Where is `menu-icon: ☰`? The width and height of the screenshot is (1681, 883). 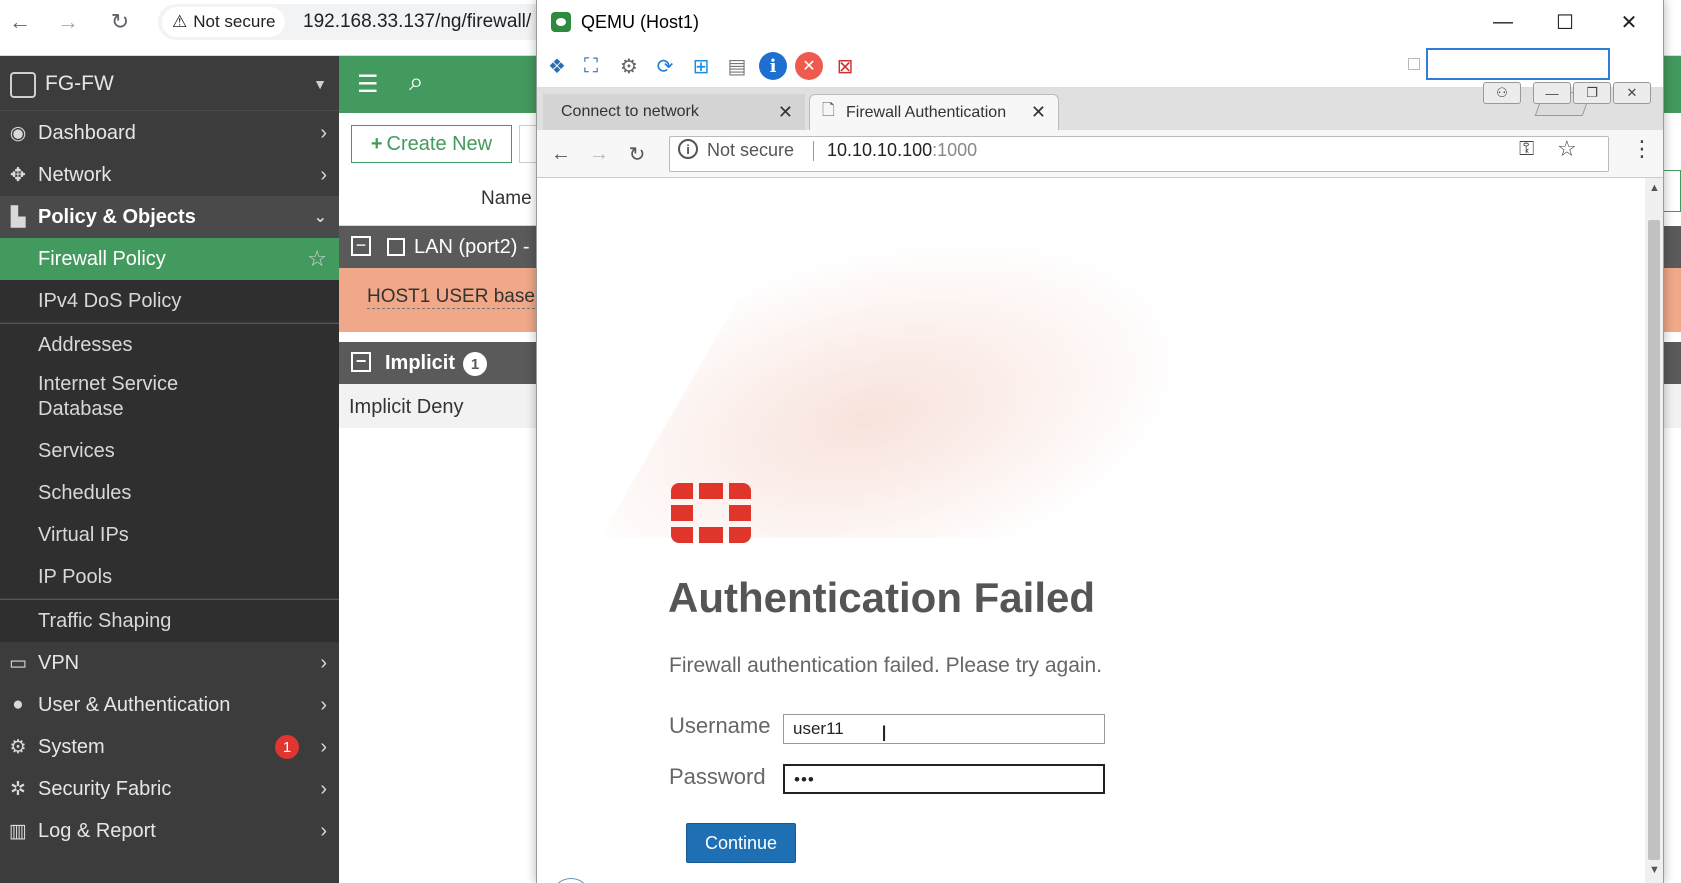
menu-icon: ☰ is located at coordinates (368, 84).